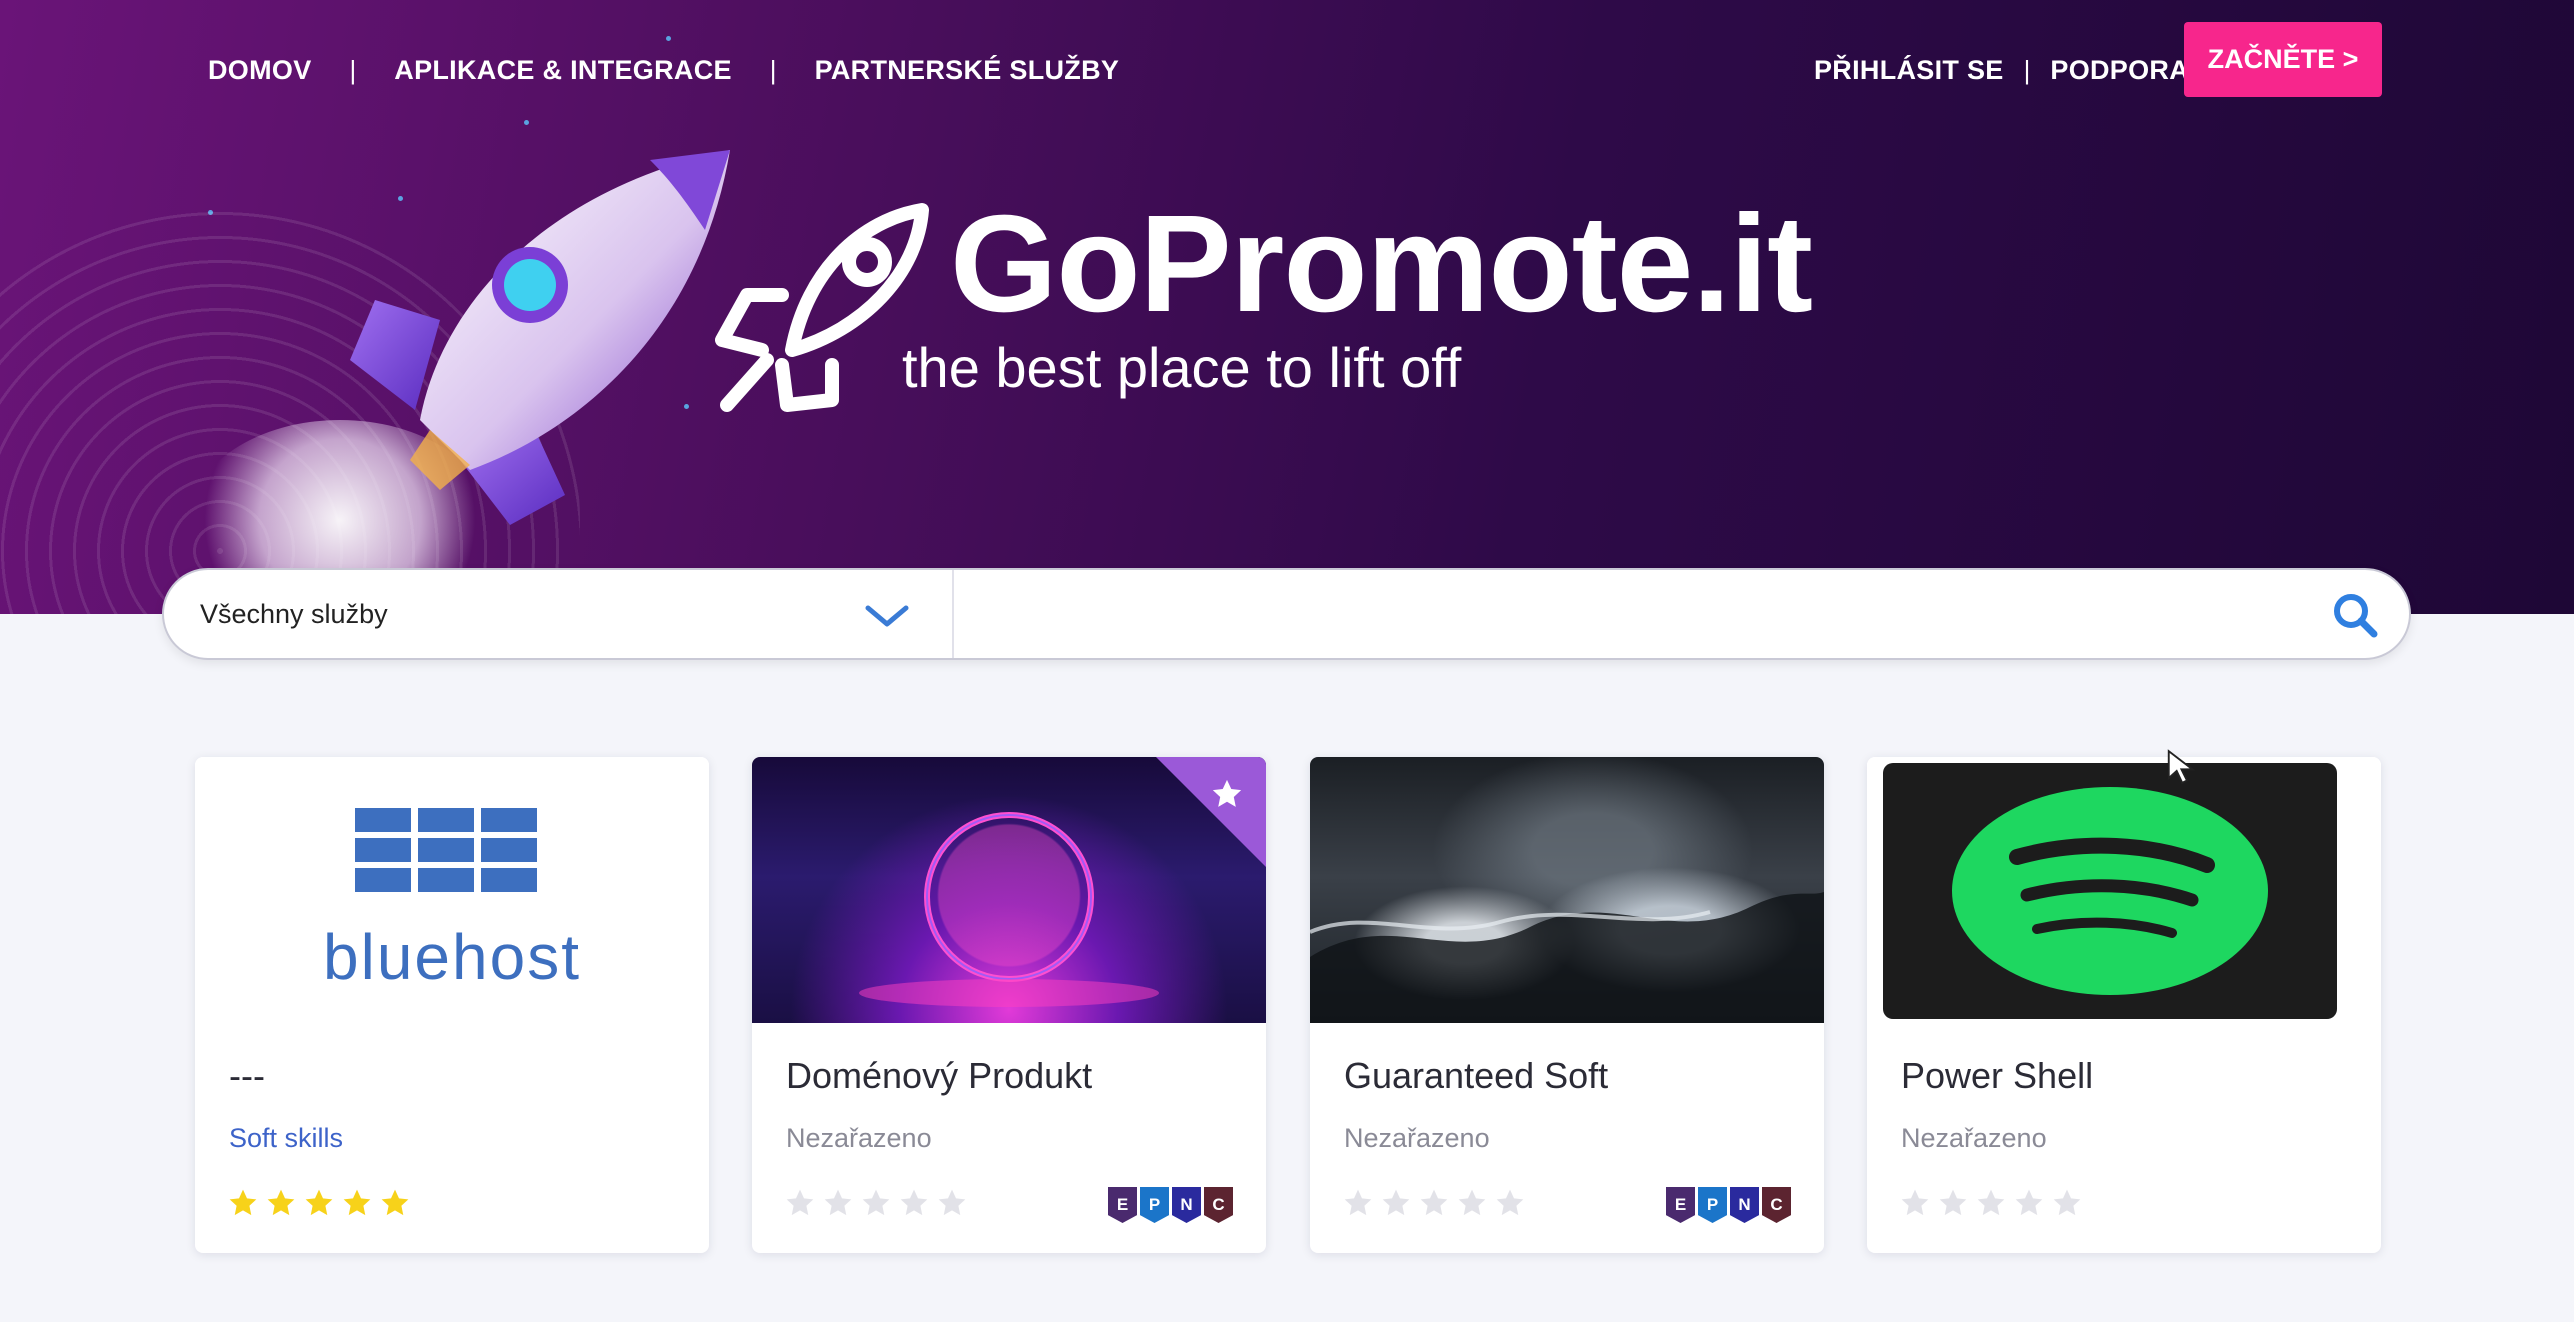 Image resolution: width=2574 pixels, height=1322 pixels. What do you see at coordinates (452, 957) in the screenshot?
I see `bluehost-wordmark: bluehost` at bounding box center [452, 957].